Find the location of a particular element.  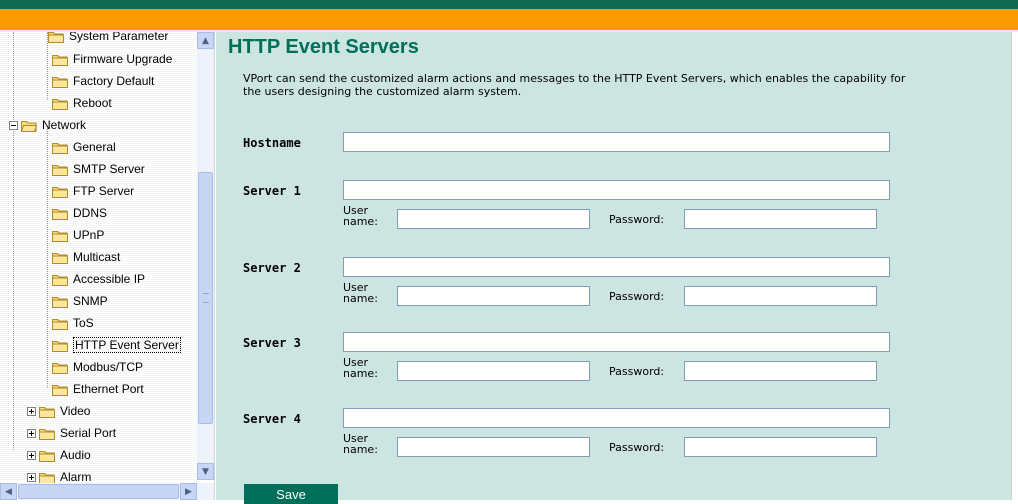

tree-item-audio: Audio is located at coordinates (59, 455).